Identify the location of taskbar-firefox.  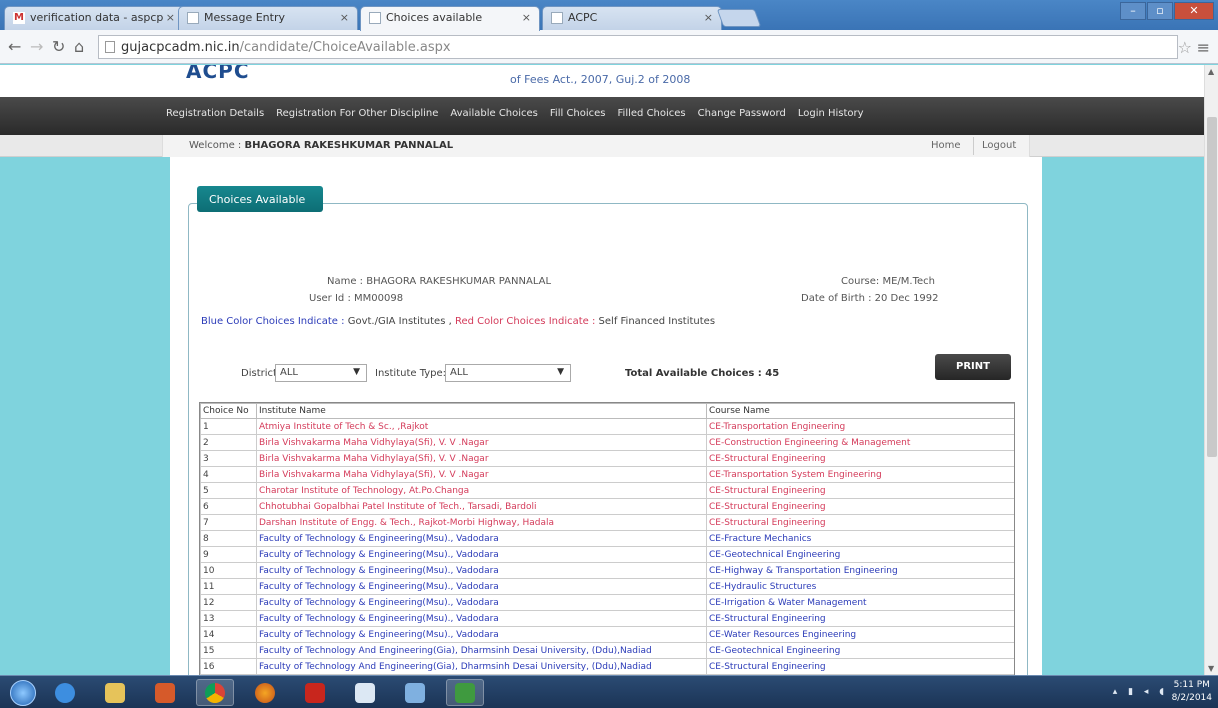
(265, 692).